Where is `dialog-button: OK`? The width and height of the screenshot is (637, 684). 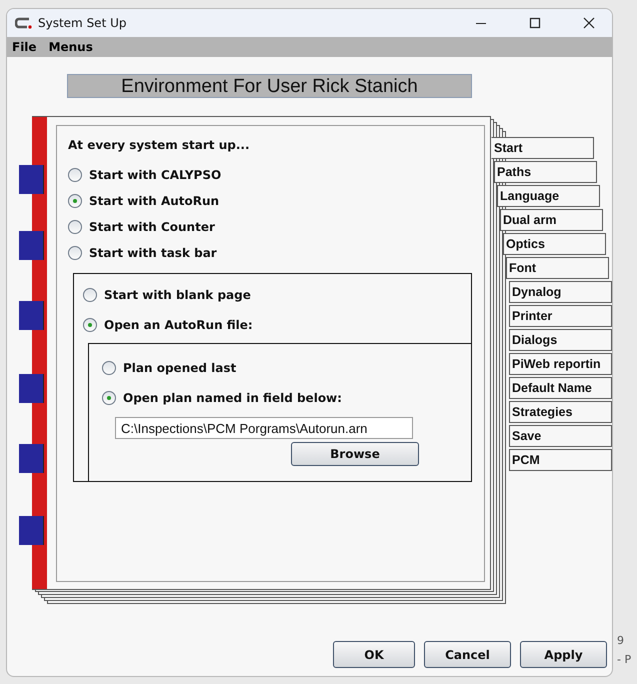 dialog-button: OK is located at coordinates (374, 654).